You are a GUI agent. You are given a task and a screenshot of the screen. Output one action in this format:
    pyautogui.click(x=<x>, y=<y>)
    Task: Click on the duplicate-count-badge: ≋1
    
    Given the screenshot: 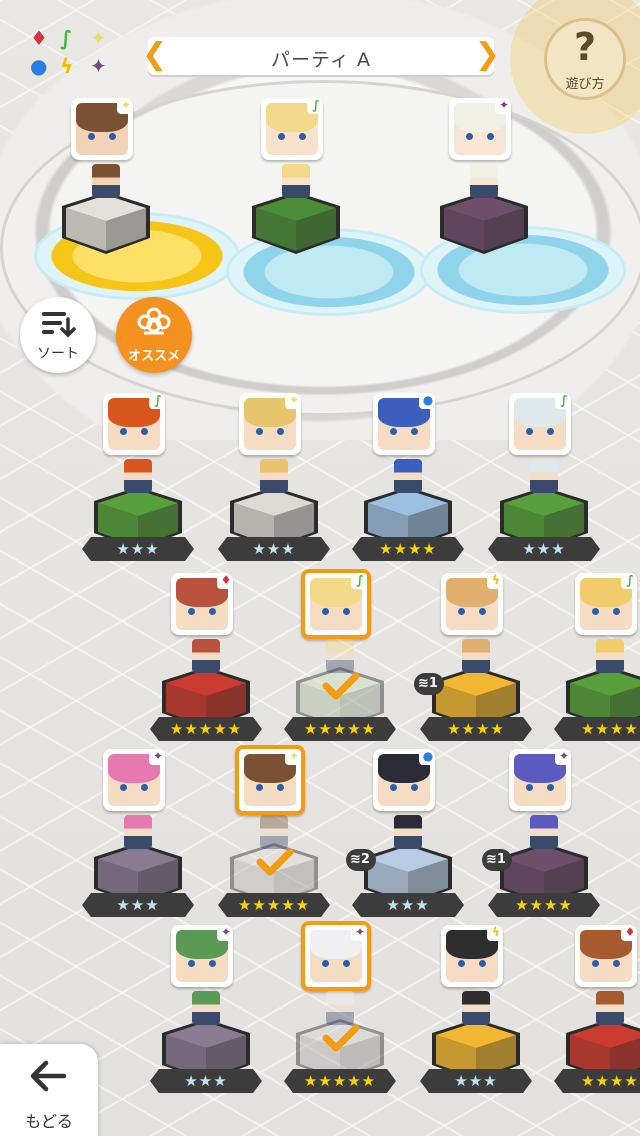 What is the action you would take?
    pyautogui.click(x=429, y=684)
    